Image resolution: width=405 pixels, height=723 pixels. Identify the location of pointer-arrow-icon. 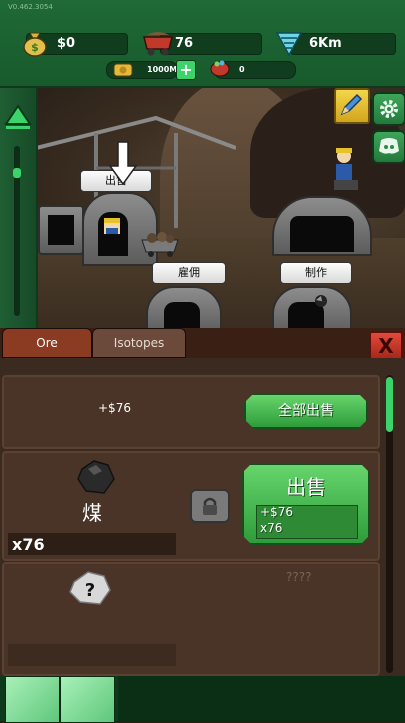
(123, 163).